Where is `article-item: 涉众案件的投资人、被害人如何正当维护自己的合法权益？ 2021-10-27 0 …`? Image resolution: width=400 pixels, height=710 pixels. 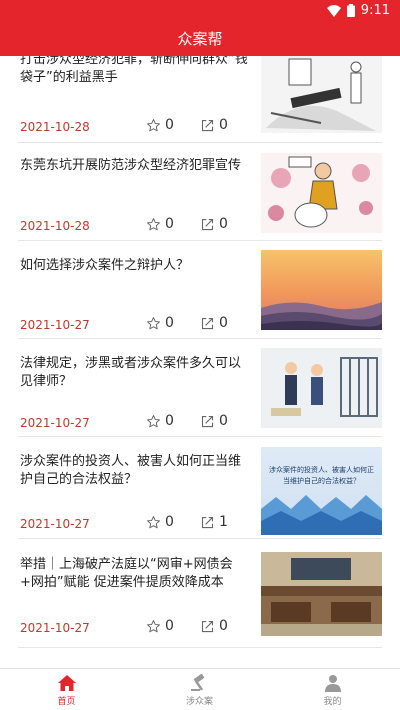 article-item: 涉众案件的投资人、被害人如何正当维护自己的合法权益？ 2021-10-27 0 … is located at coordinates (200, 488).